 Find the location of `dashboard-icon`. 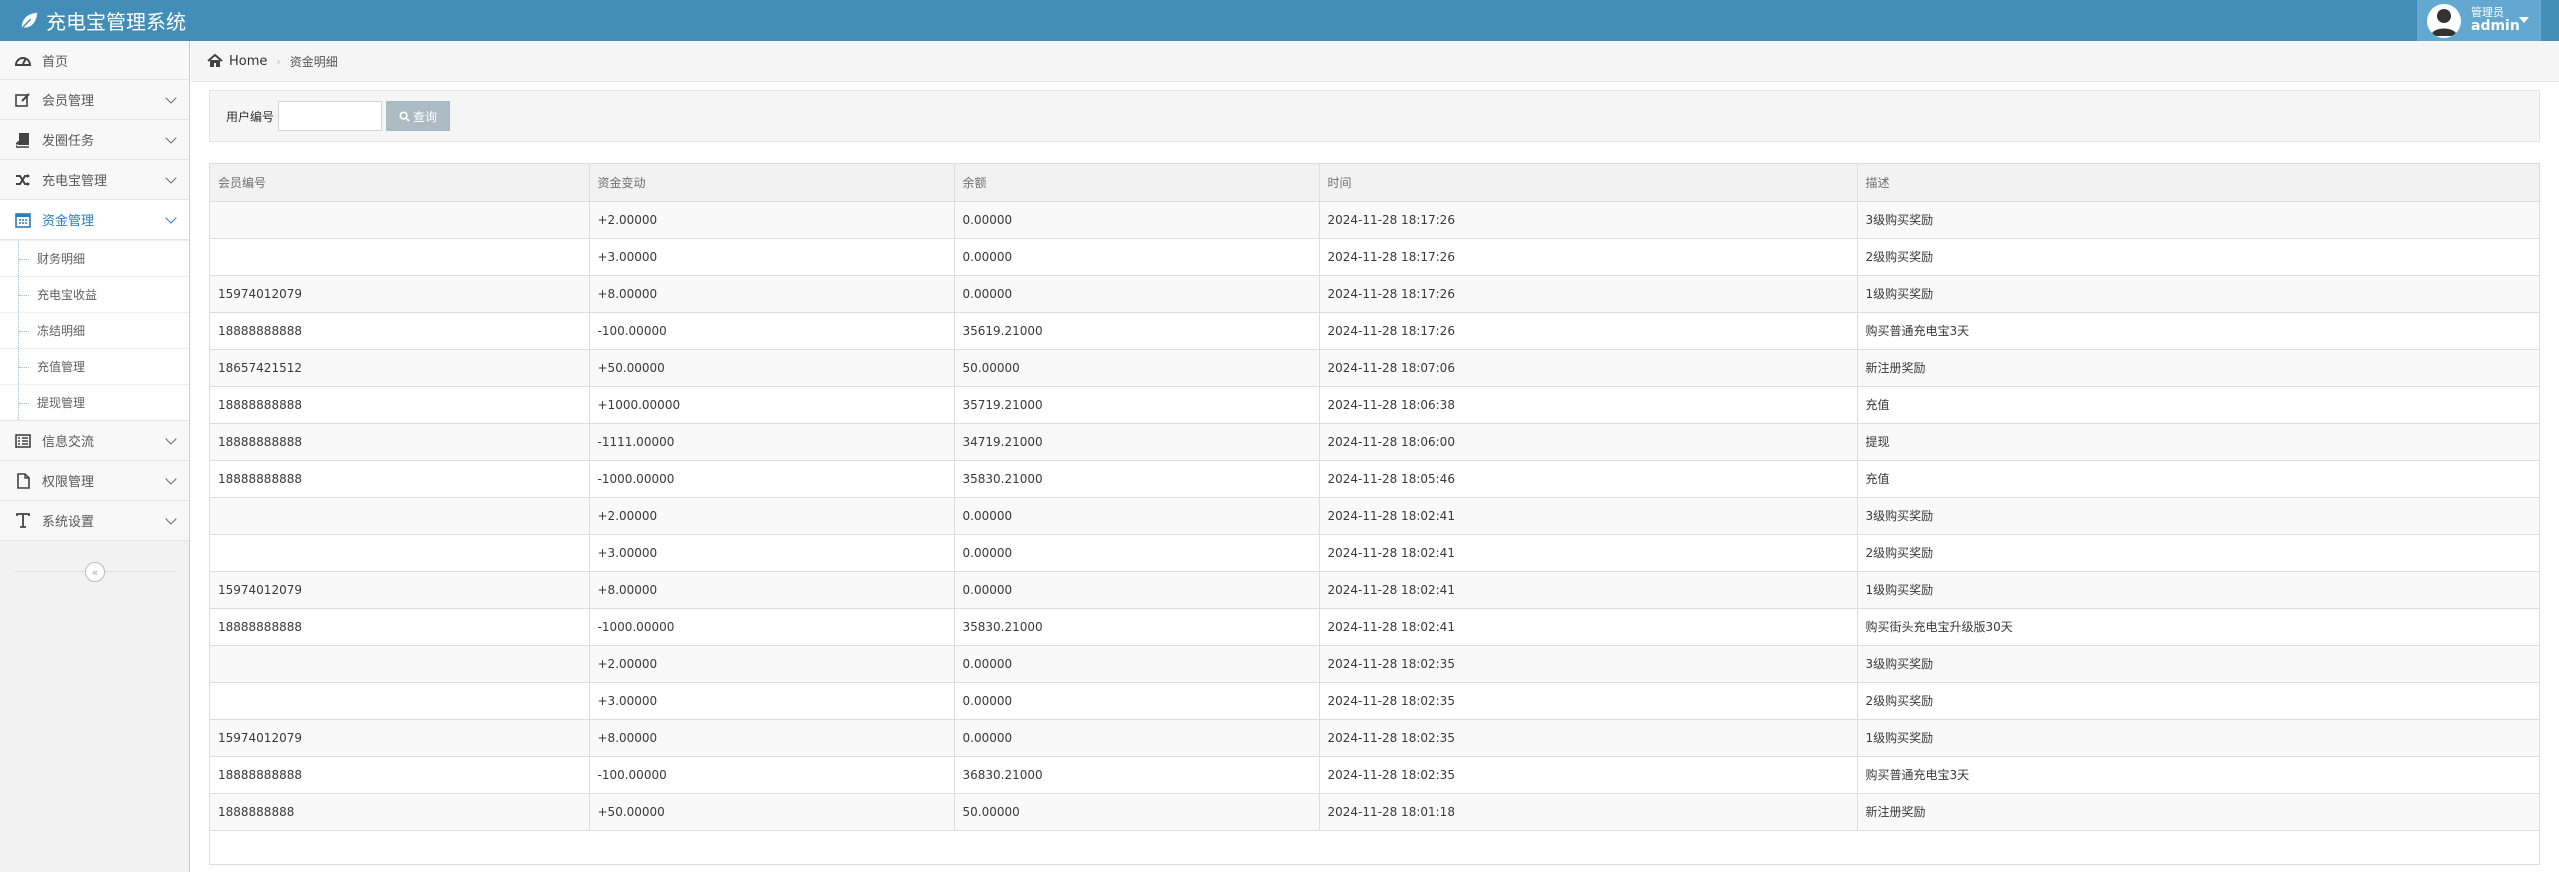

dashboard-icon is located at coordinates (23, 60).